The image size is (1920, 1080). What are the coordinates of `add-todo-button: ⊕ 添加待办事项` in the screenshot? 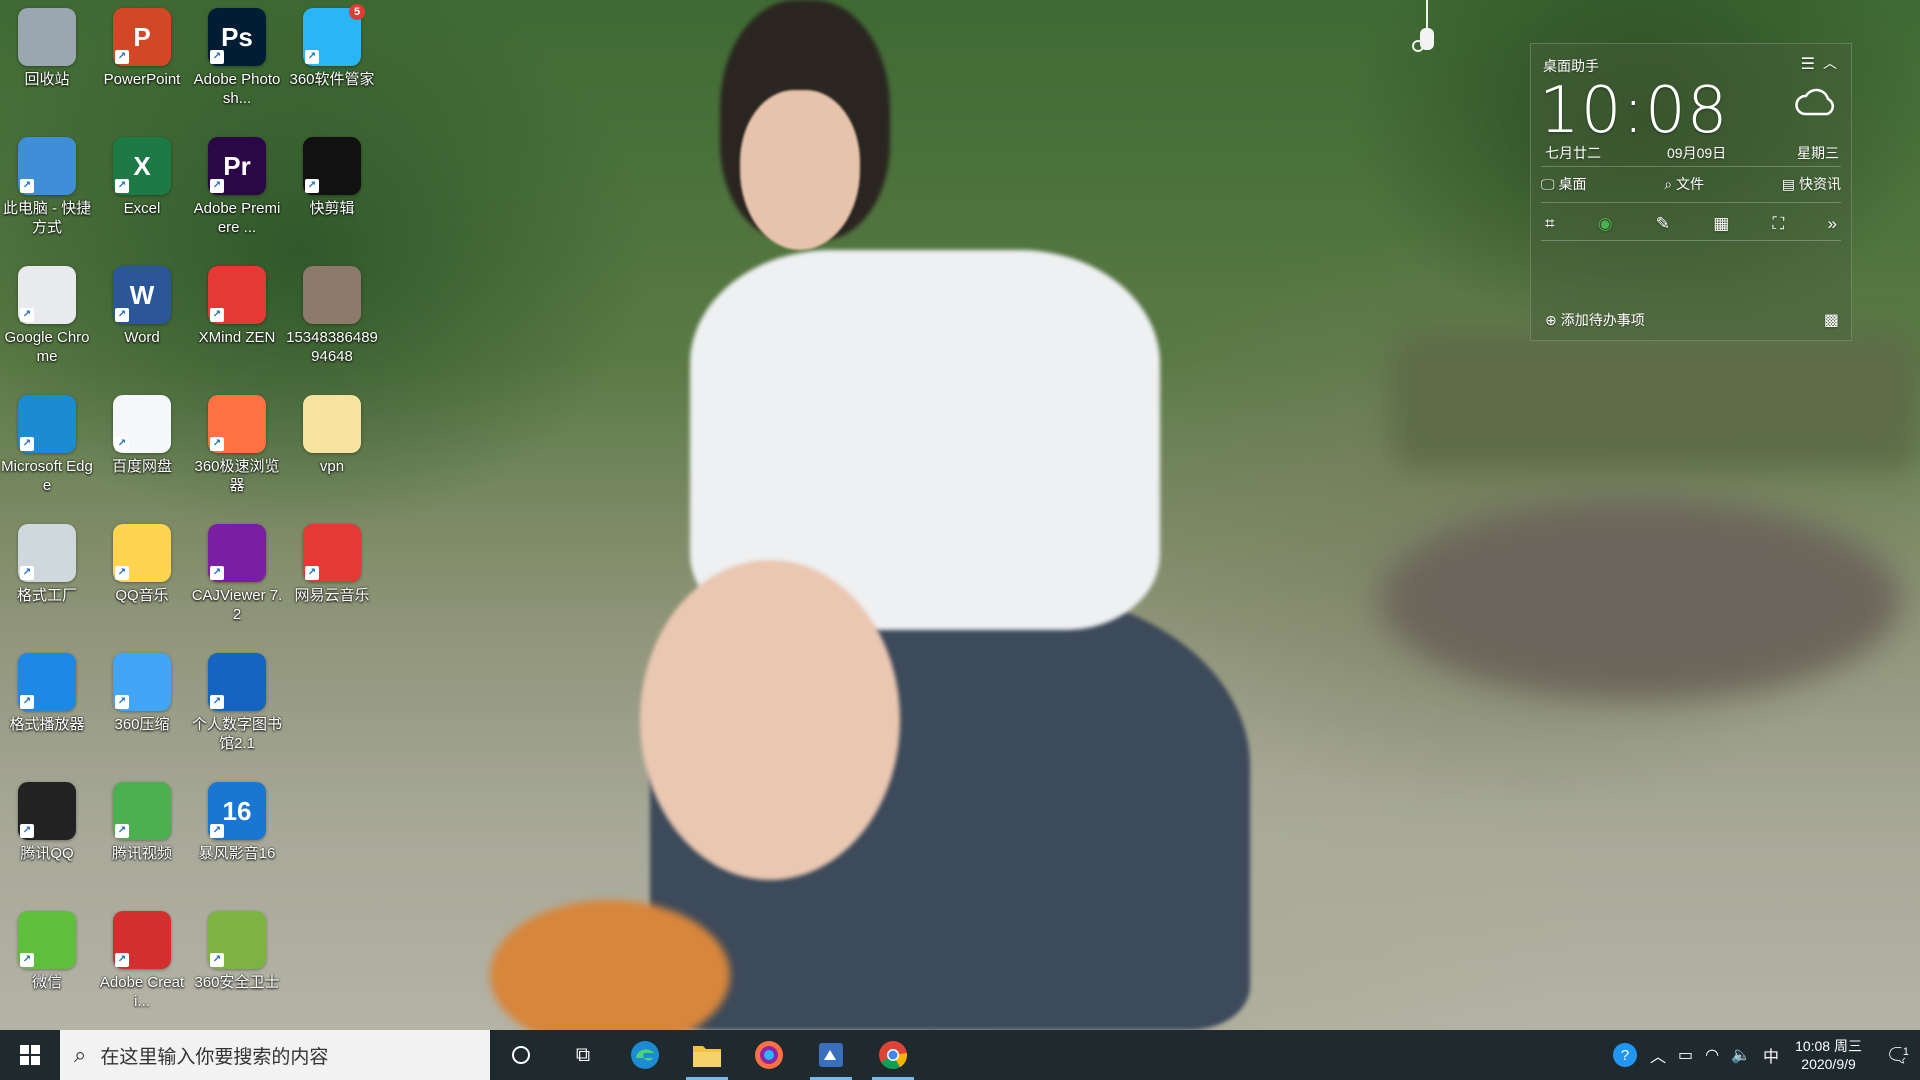 It's located at (1595, 320).